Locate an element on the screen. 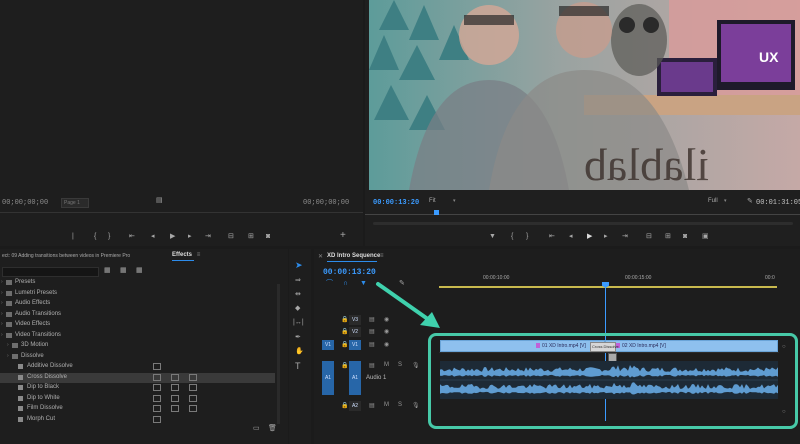 The width and height of the screenshot is (800, 444). source-settings-icon: ▤ is located at coordinates (159, 201).